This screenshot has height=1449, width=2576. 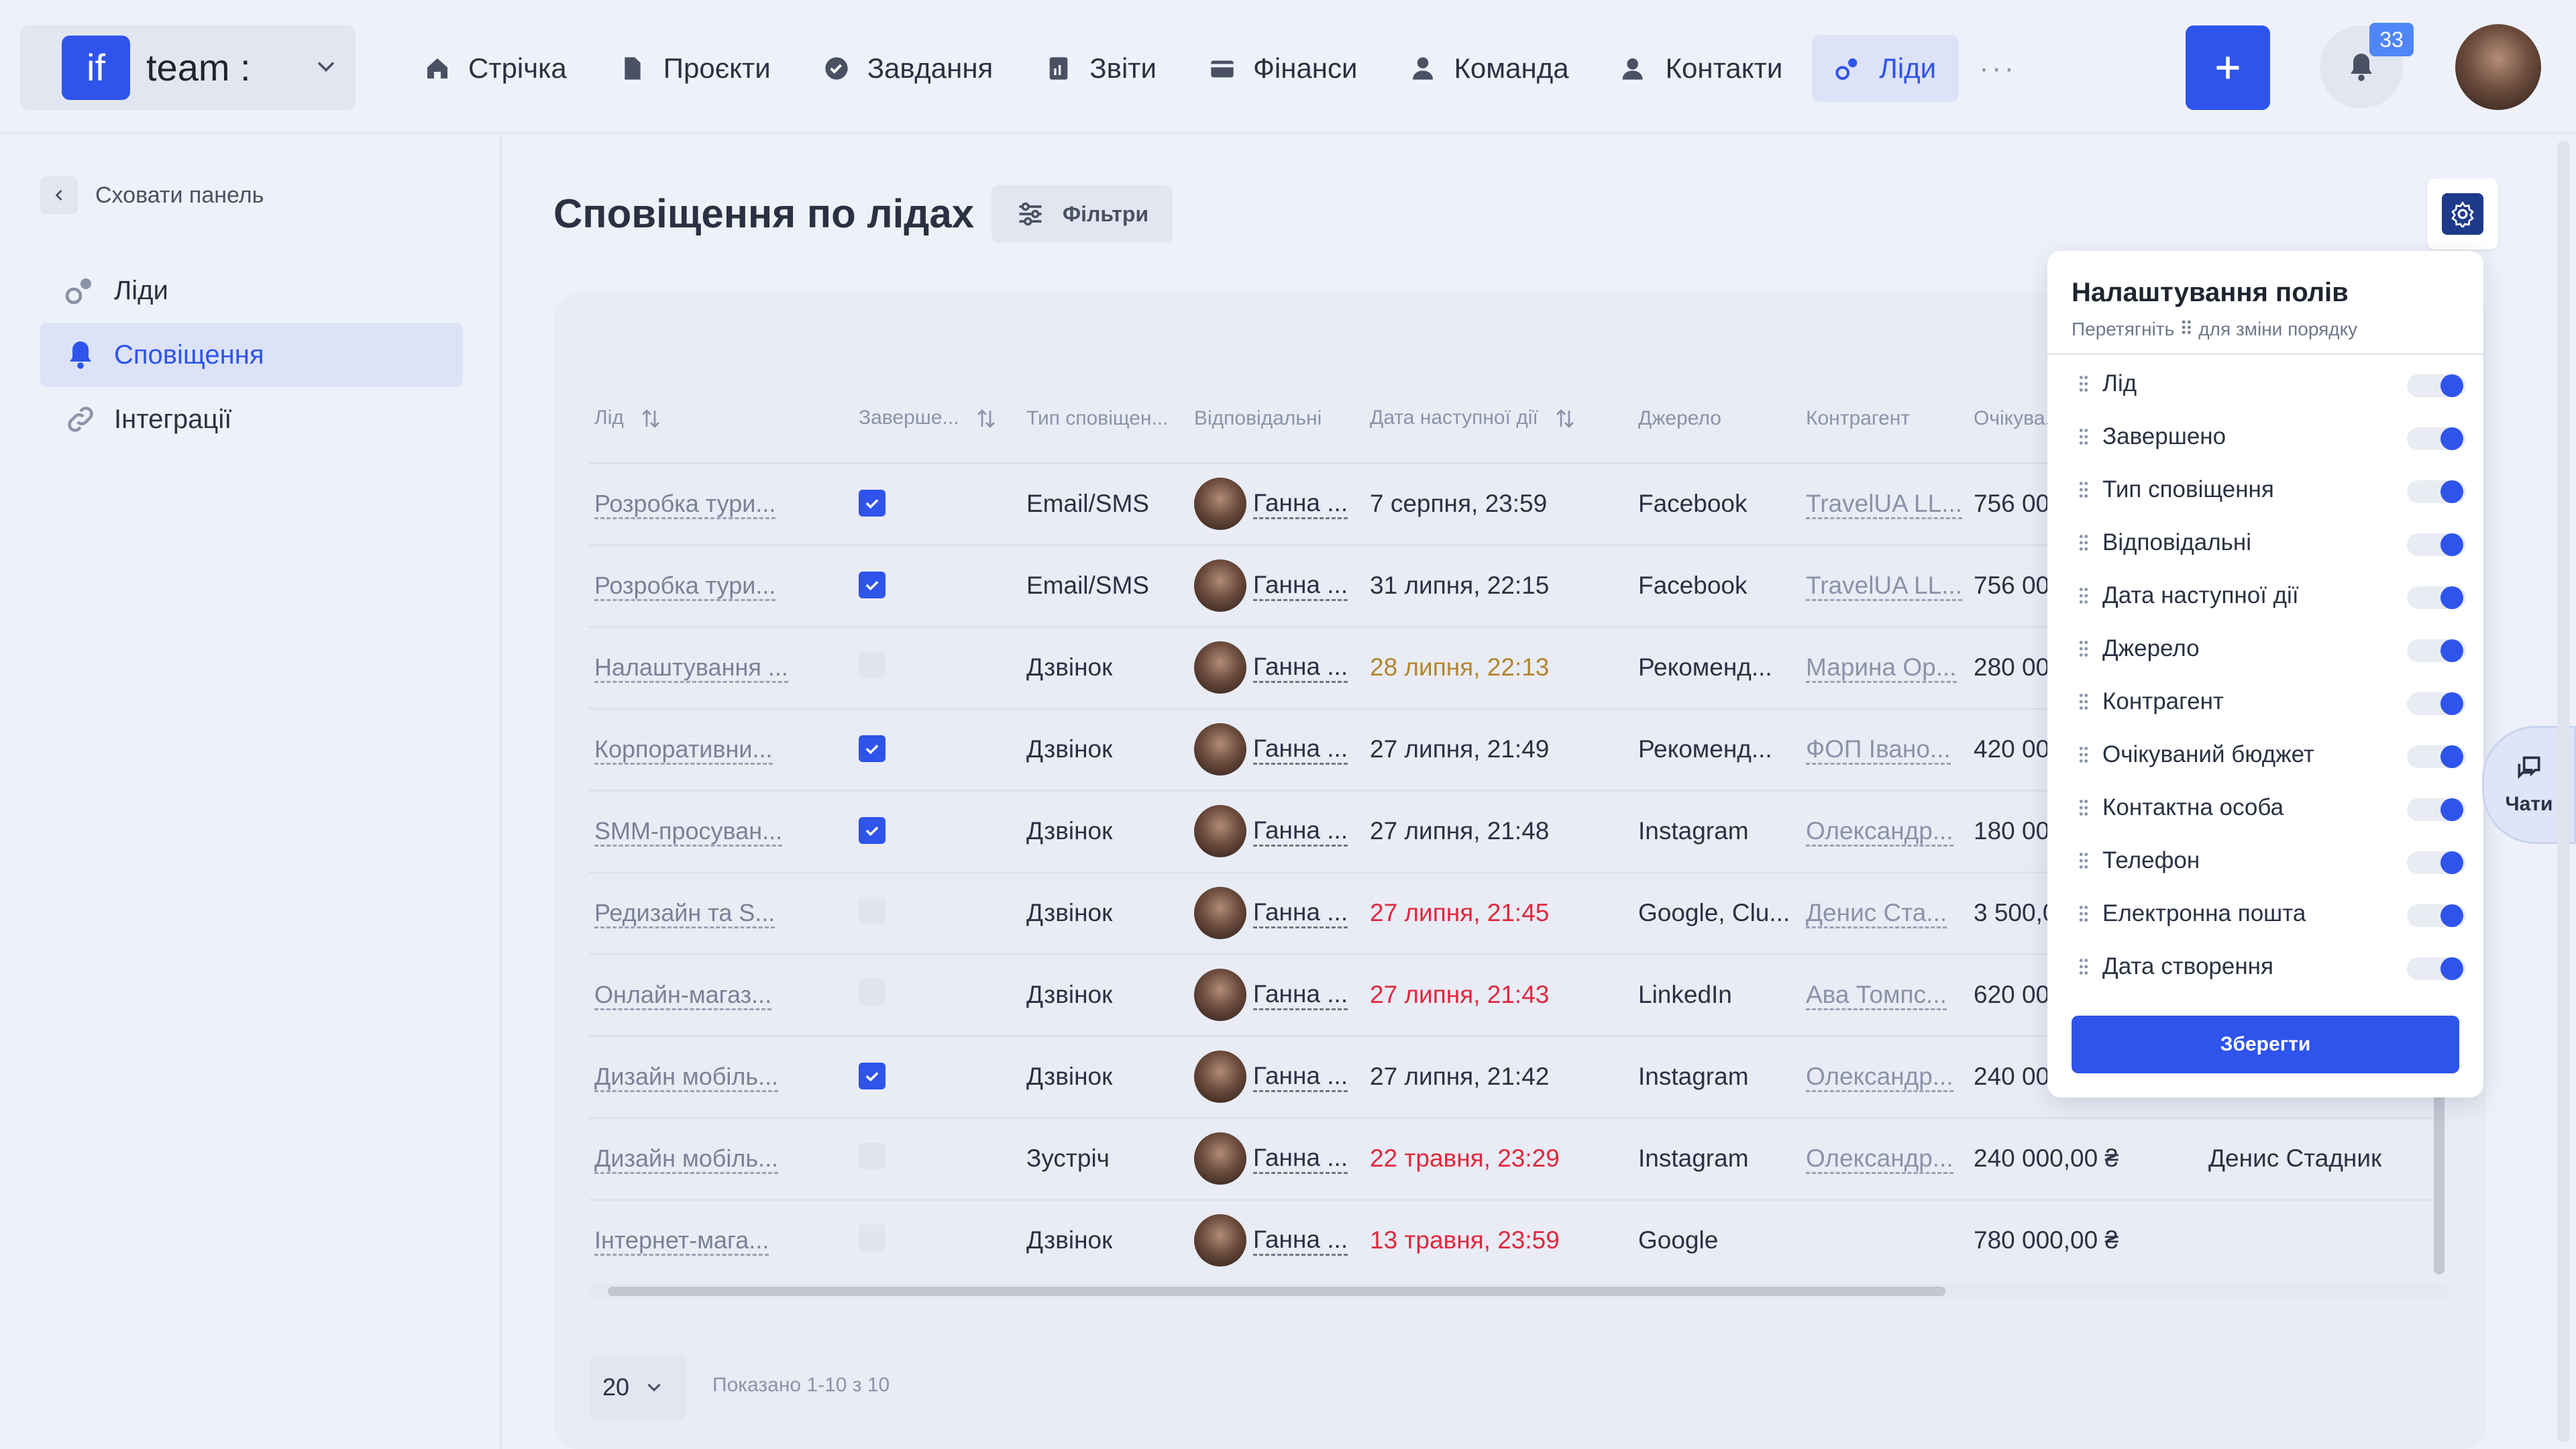 I want to click on hide-panel-button: Сховати панель, so click(x=152, y=195).